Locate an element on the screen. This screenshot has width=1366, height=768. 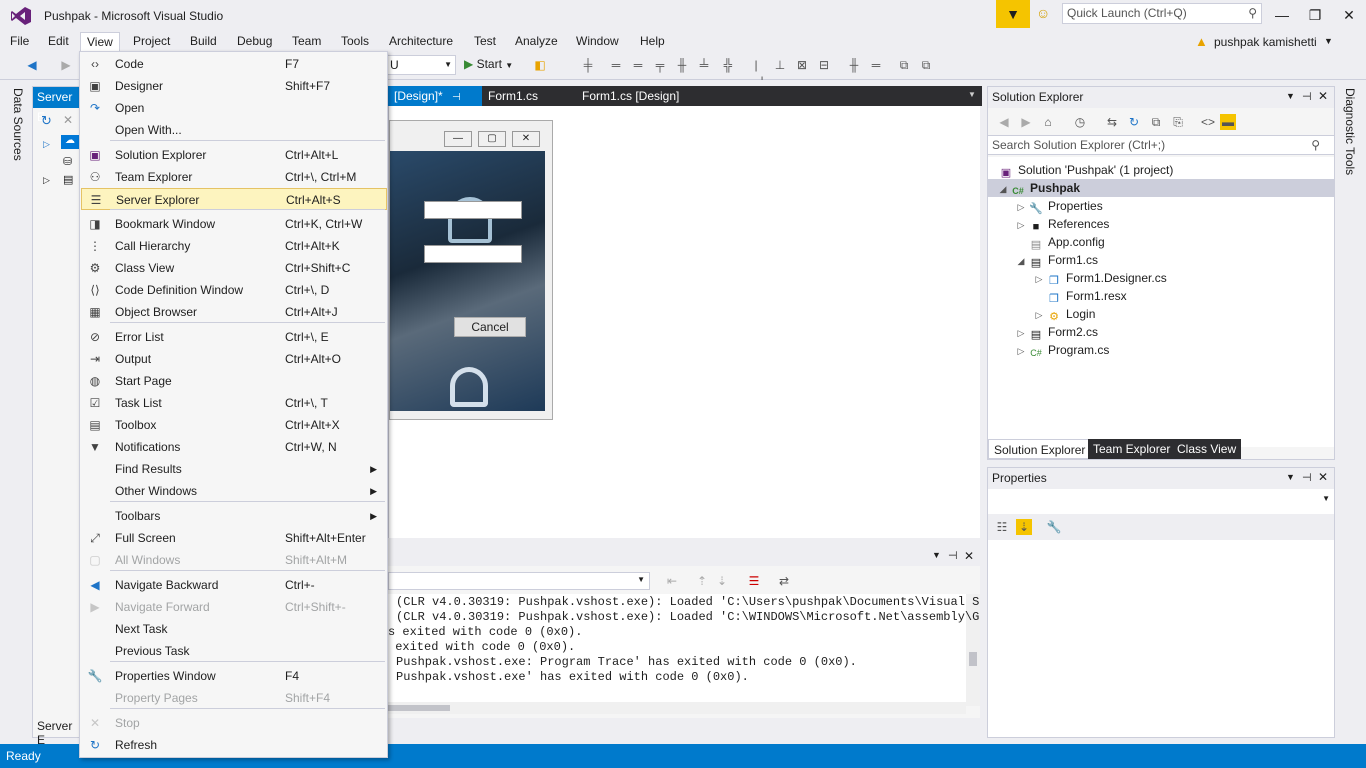
collapse-arrow-icon: ◢ is located at coordinates (1003, 189).